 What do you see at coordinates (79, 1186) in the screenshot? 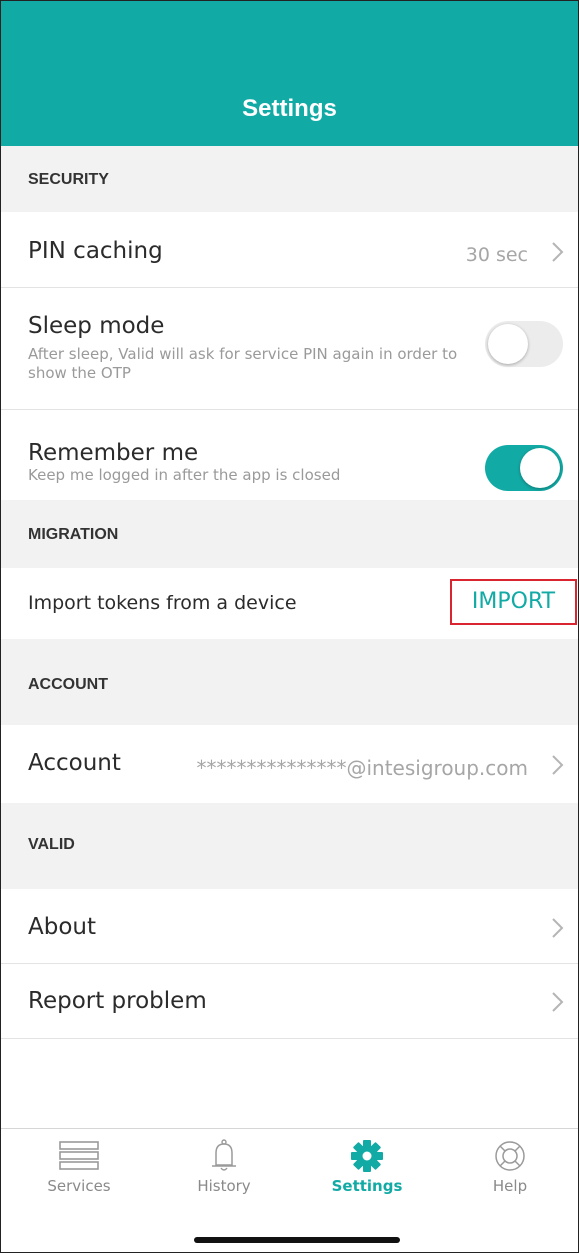
I see `tab-label: Services` at bounding box center [79, 1186].